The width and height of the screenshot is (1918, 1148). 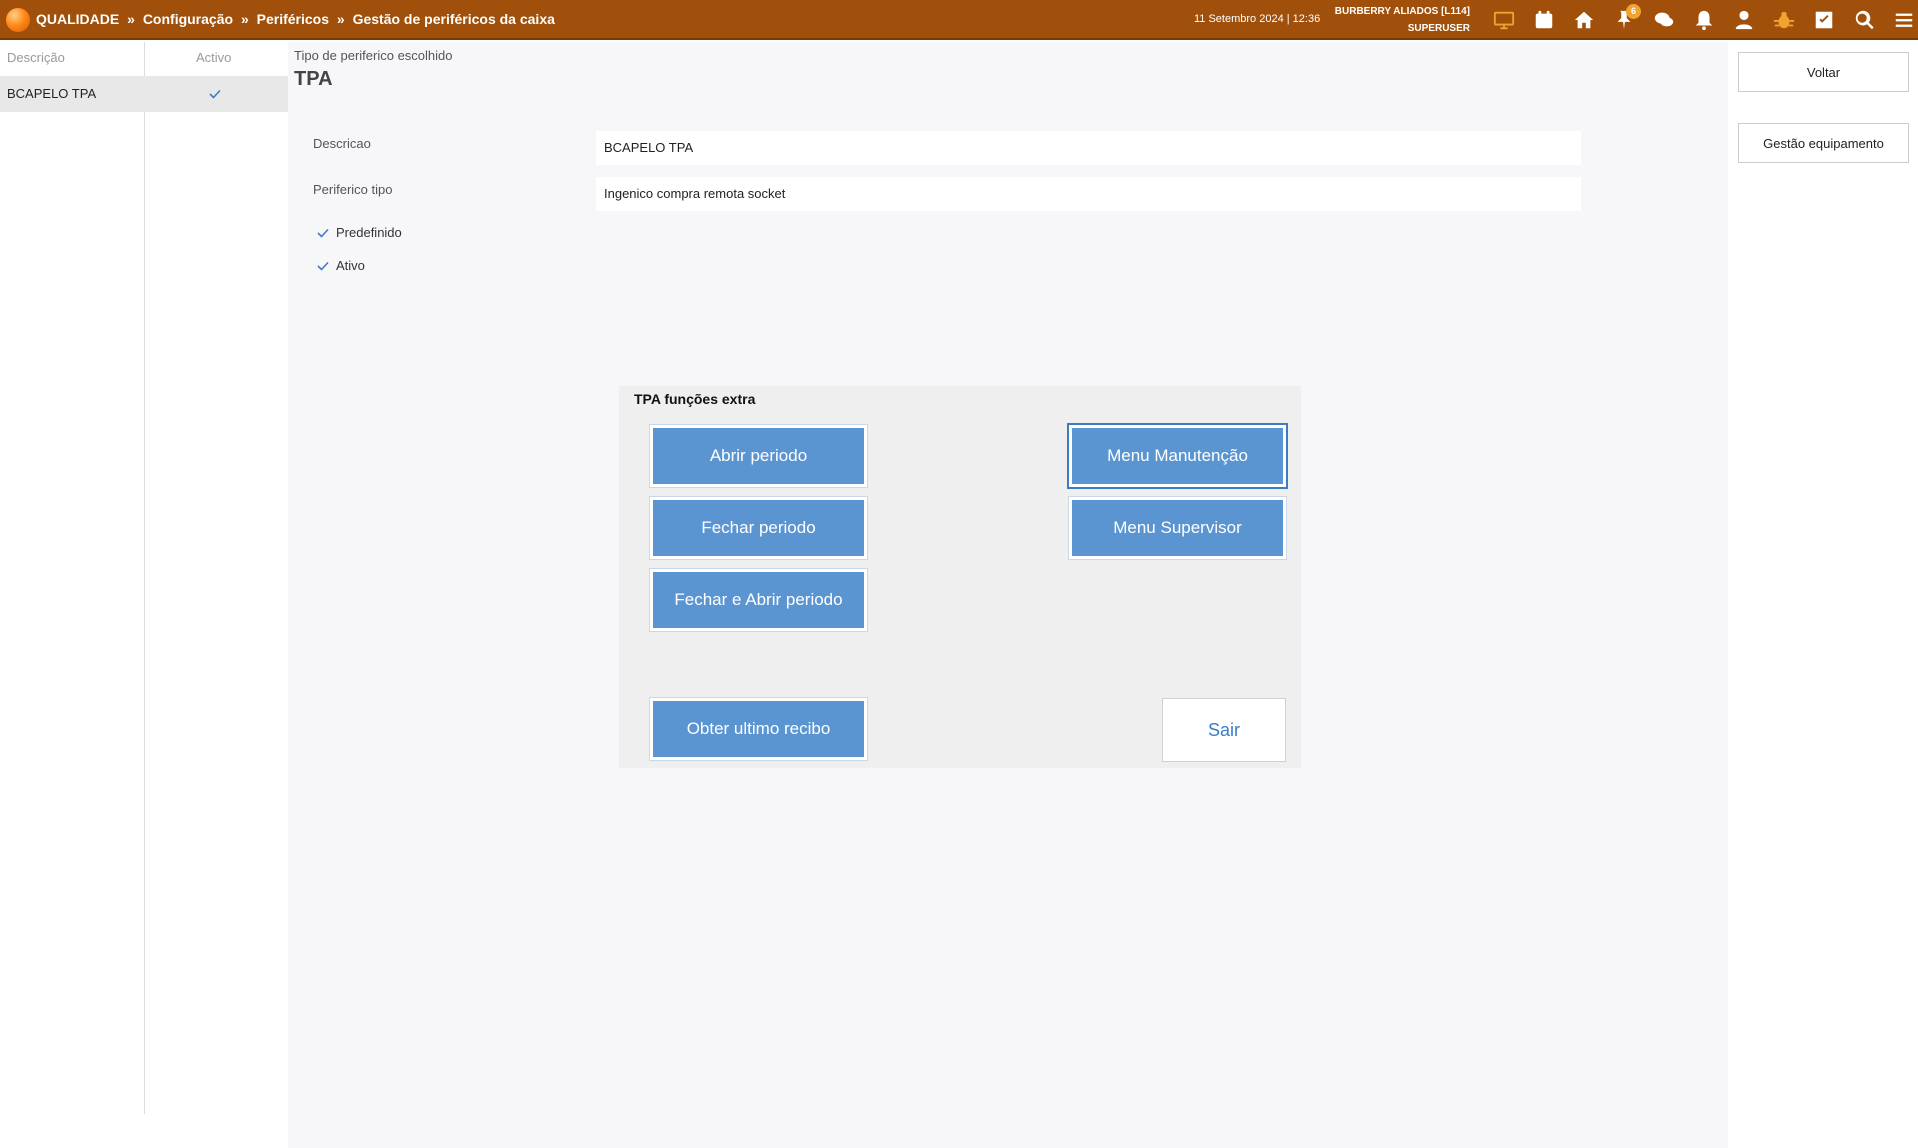 I want to click on column-header-active: Activo, so click(x=213, y=58).